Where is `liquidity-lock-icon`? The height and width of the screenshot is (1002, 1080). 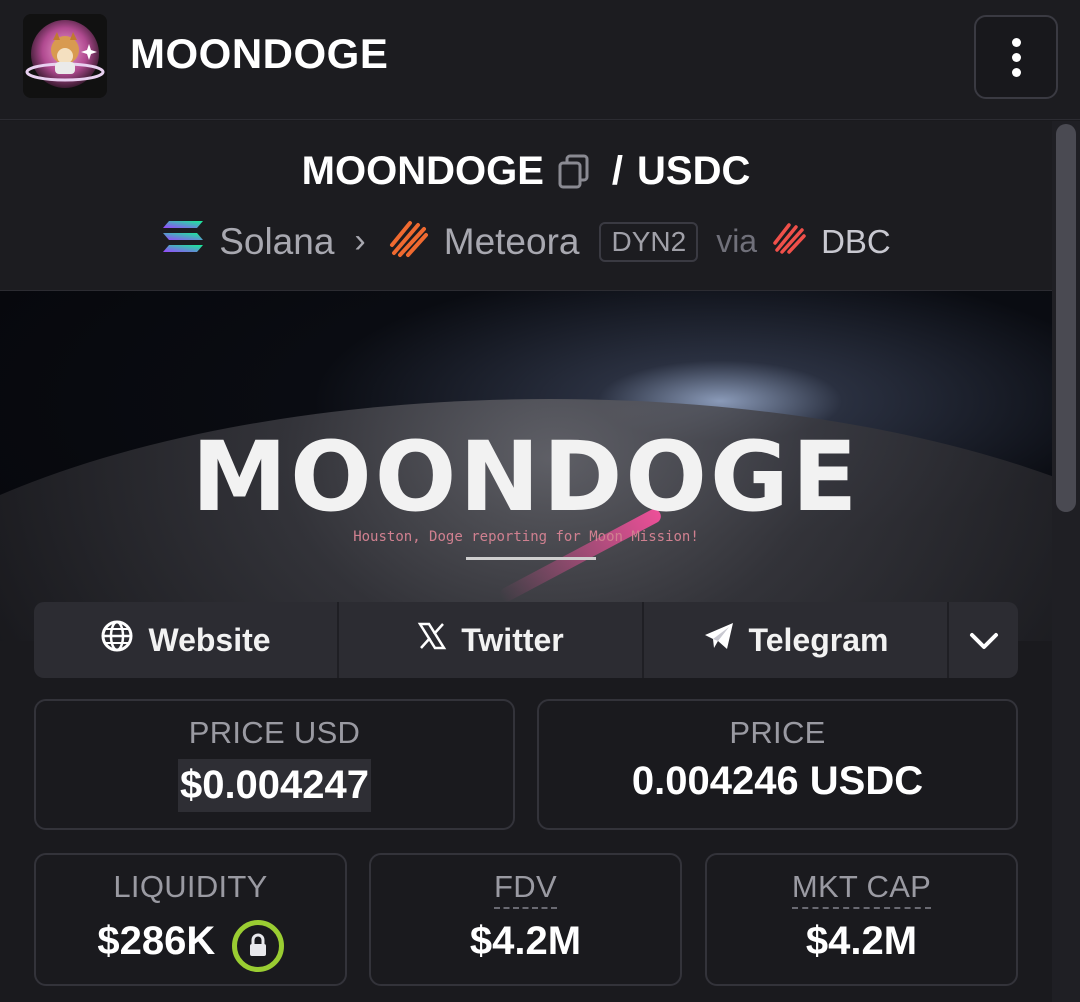 liquidity-lock-icon is located at coordinates (257, 945).